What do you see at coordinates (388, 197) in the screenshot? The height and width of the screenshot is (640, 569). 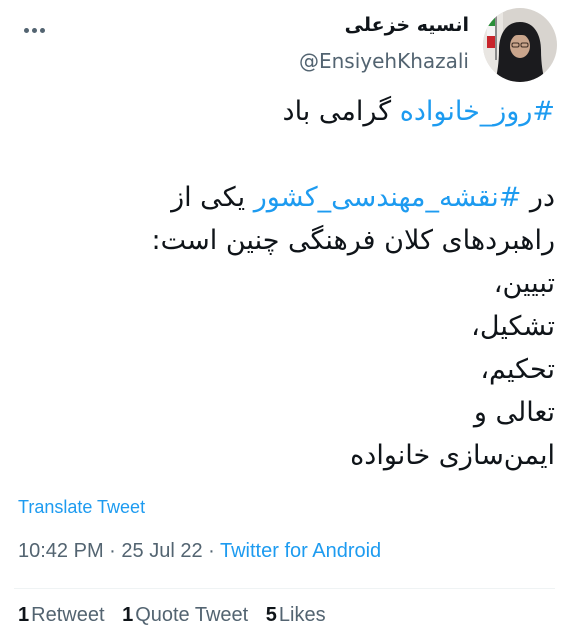 I see `hashtag-link: #نقشه_مهندسی_کشور` at bounding box center [388, 197].